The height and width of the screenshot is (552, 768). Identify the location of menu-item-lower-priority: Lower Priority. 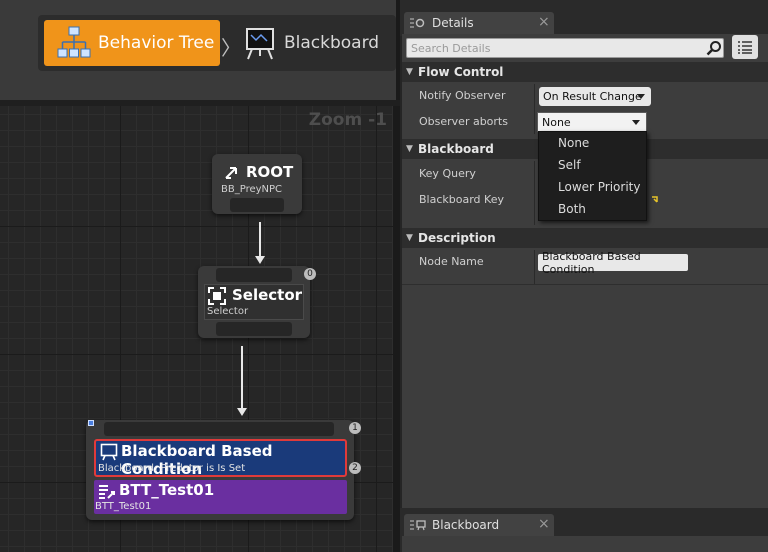
(599, 187).